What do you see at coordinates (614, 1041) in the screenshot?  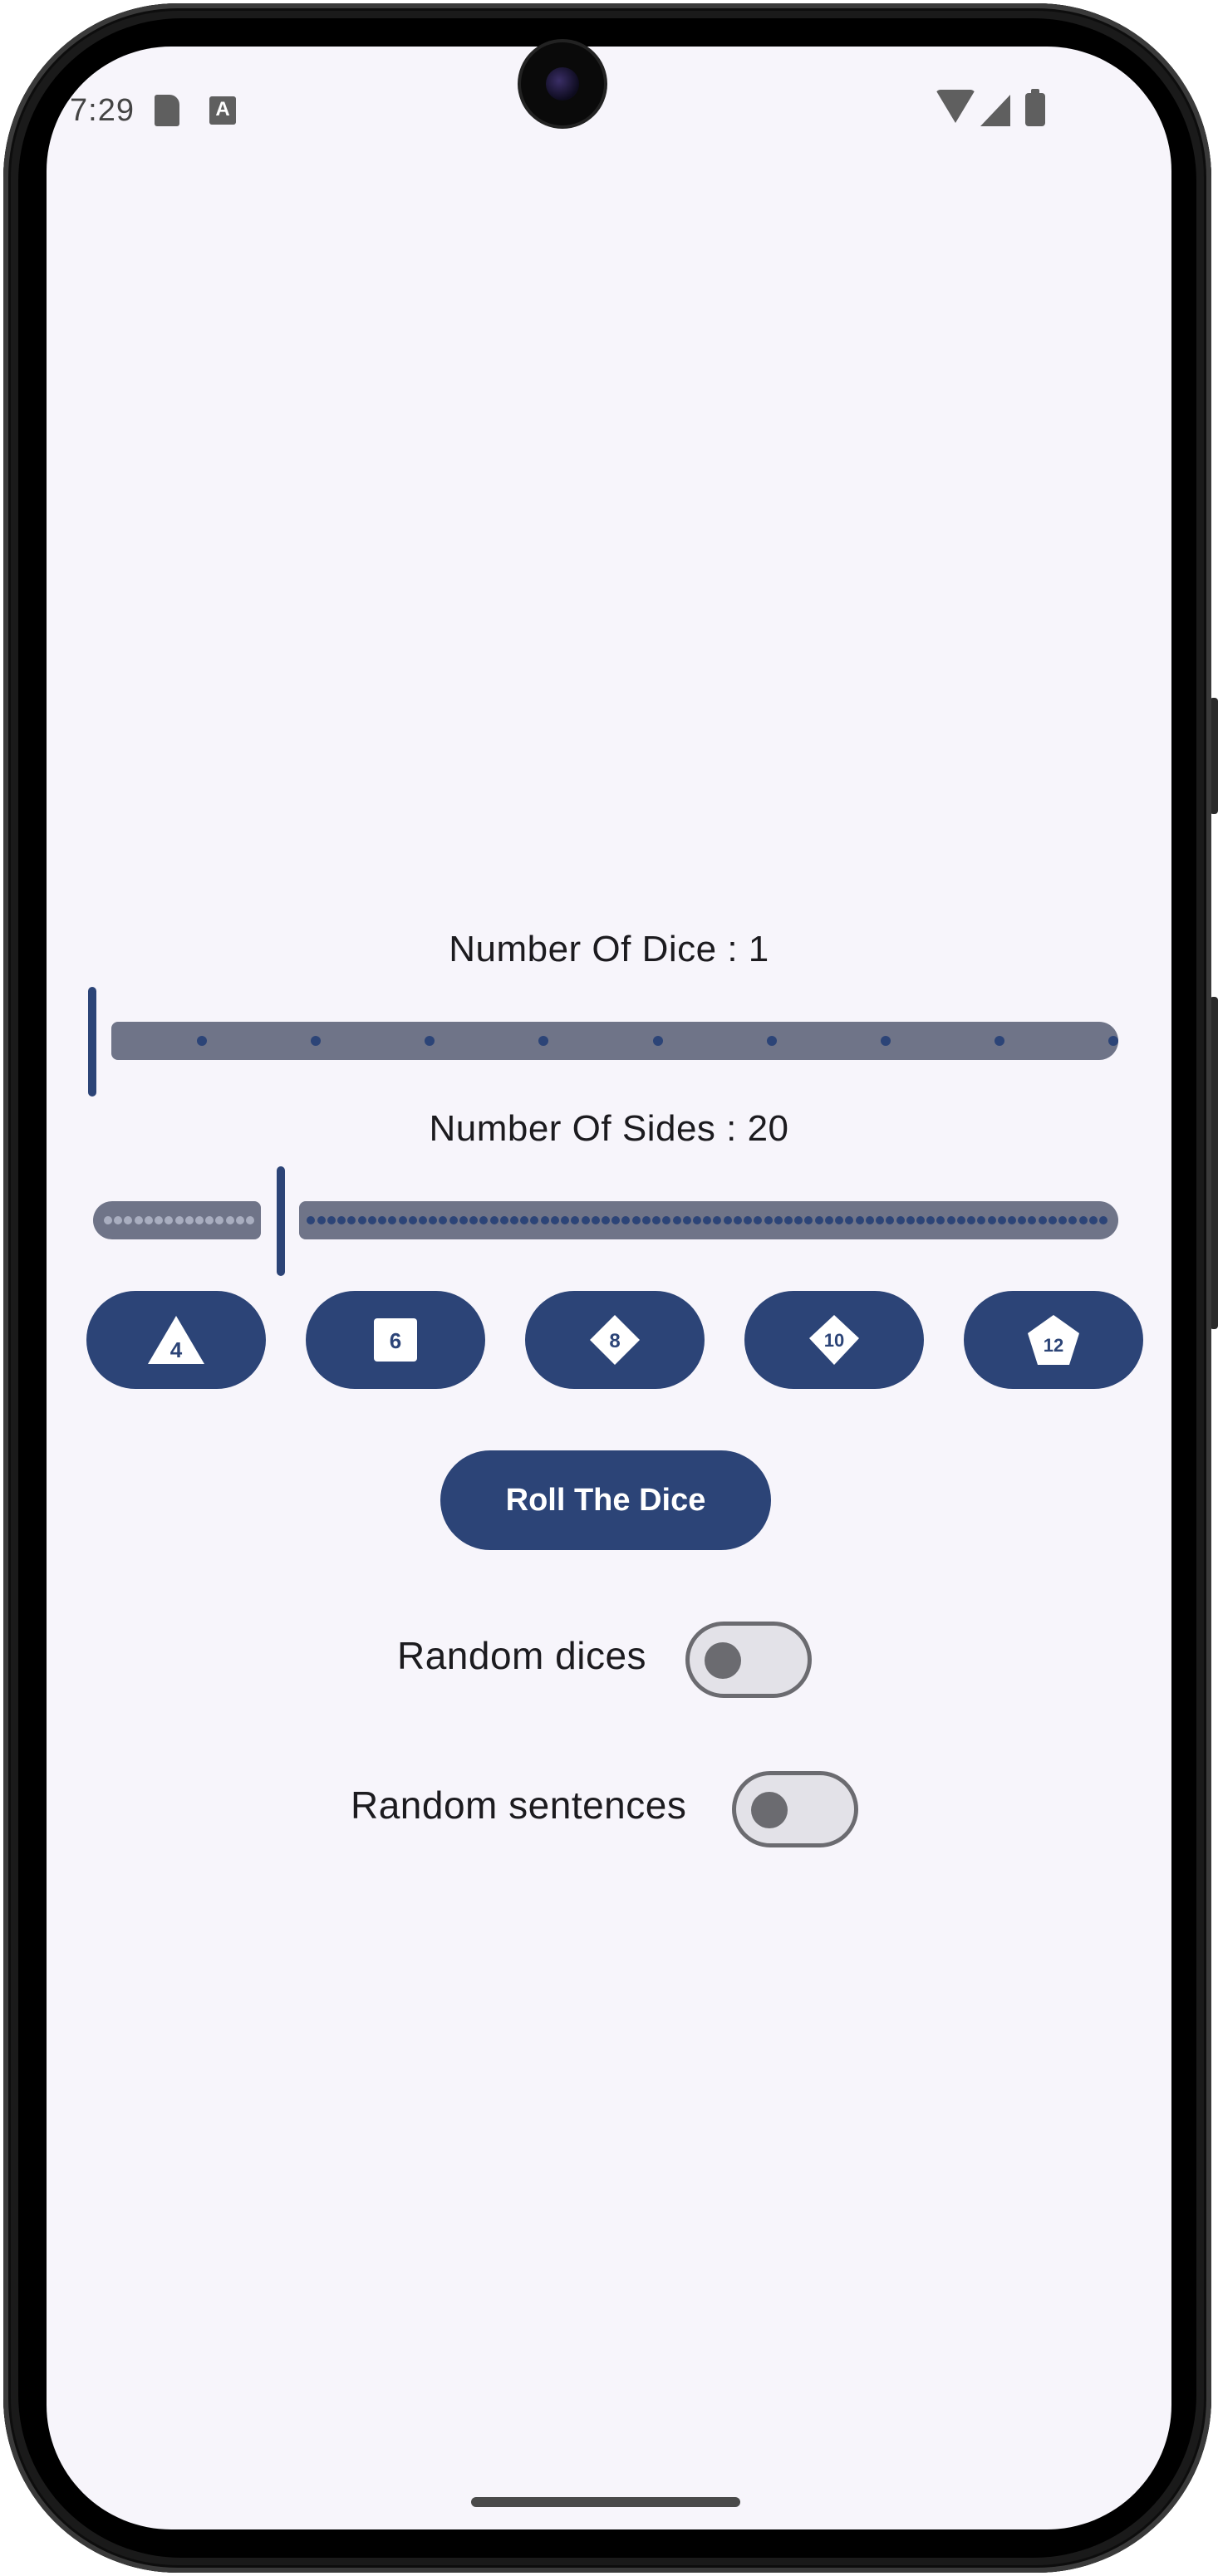 I see `dice-slider-track` at bounding box center [614, 1041].